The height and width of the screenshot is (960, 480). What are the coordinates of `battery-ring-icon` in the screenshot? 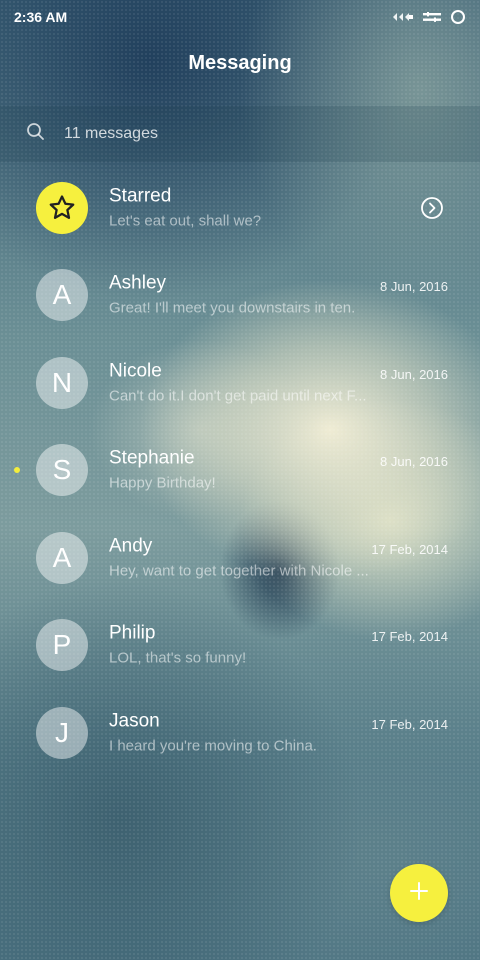 It's located at (458, 17).